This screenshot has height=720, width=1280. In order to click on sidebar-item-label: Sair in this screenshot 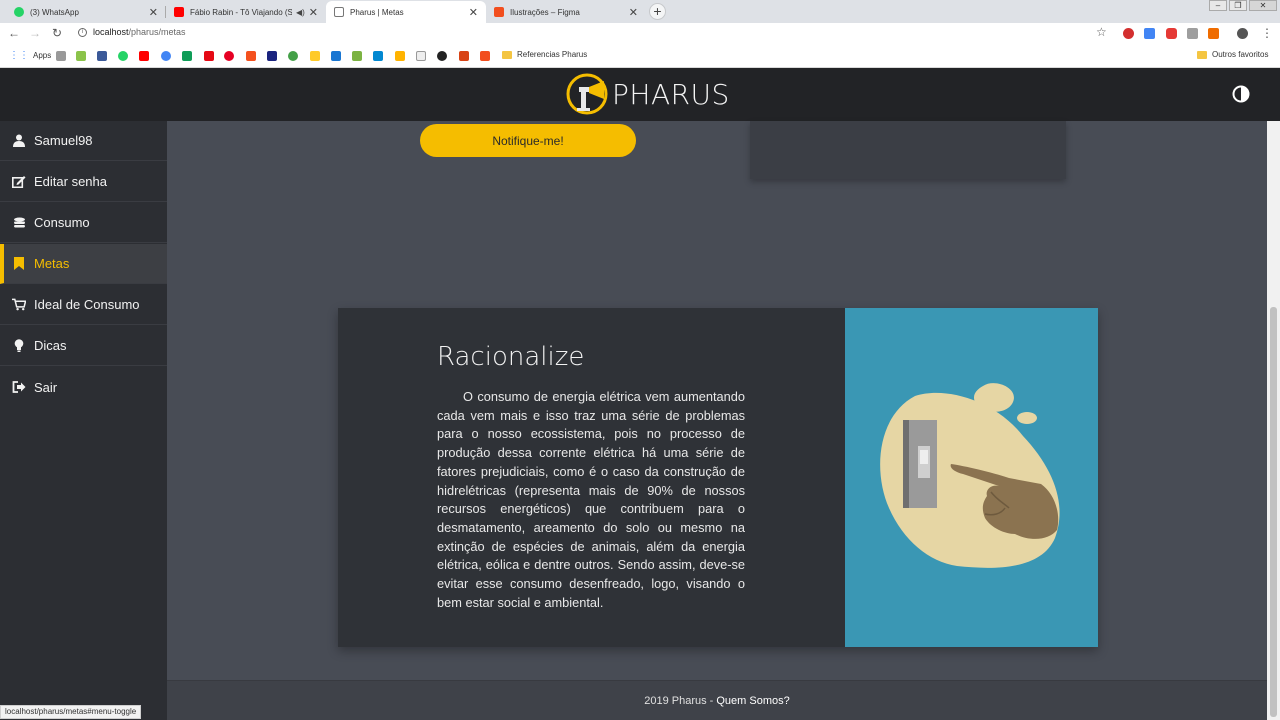, I will do `click(46, 387)`.